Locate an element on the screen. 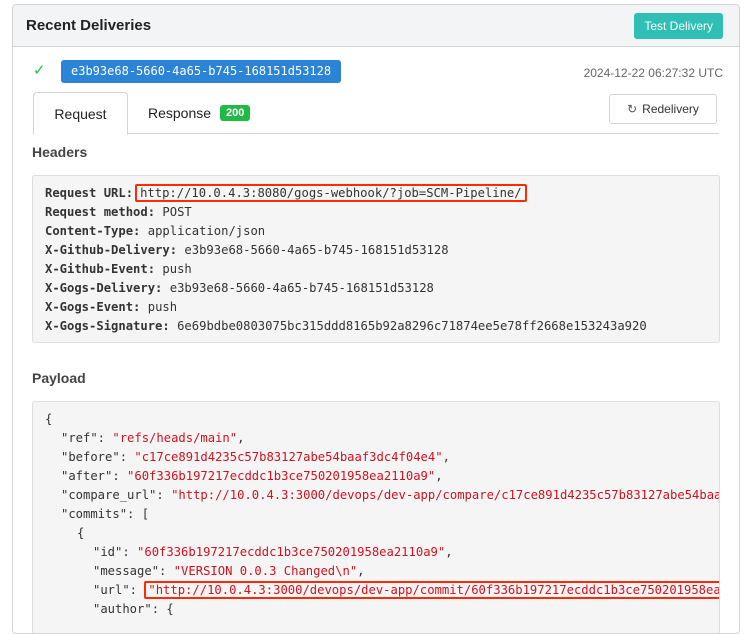  json-line: "ref": "refs/heads/main", is located at coordinates (153, 438).